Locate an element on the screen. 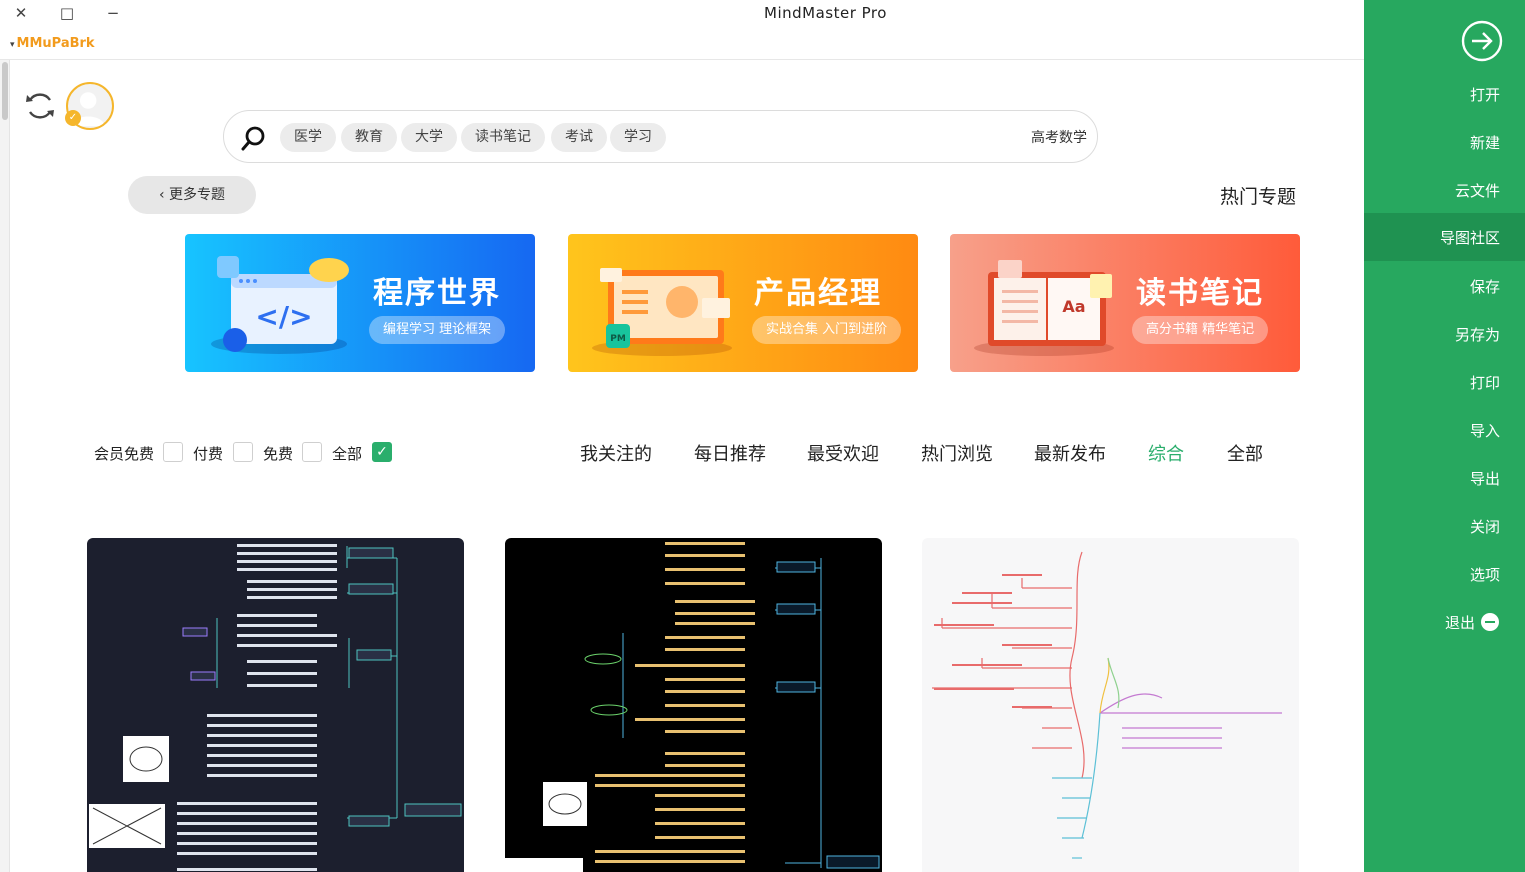 The width and height of the screenshot is (1525, 872). tab-latest: 最新发布 is located at coordinates (1070, 453).